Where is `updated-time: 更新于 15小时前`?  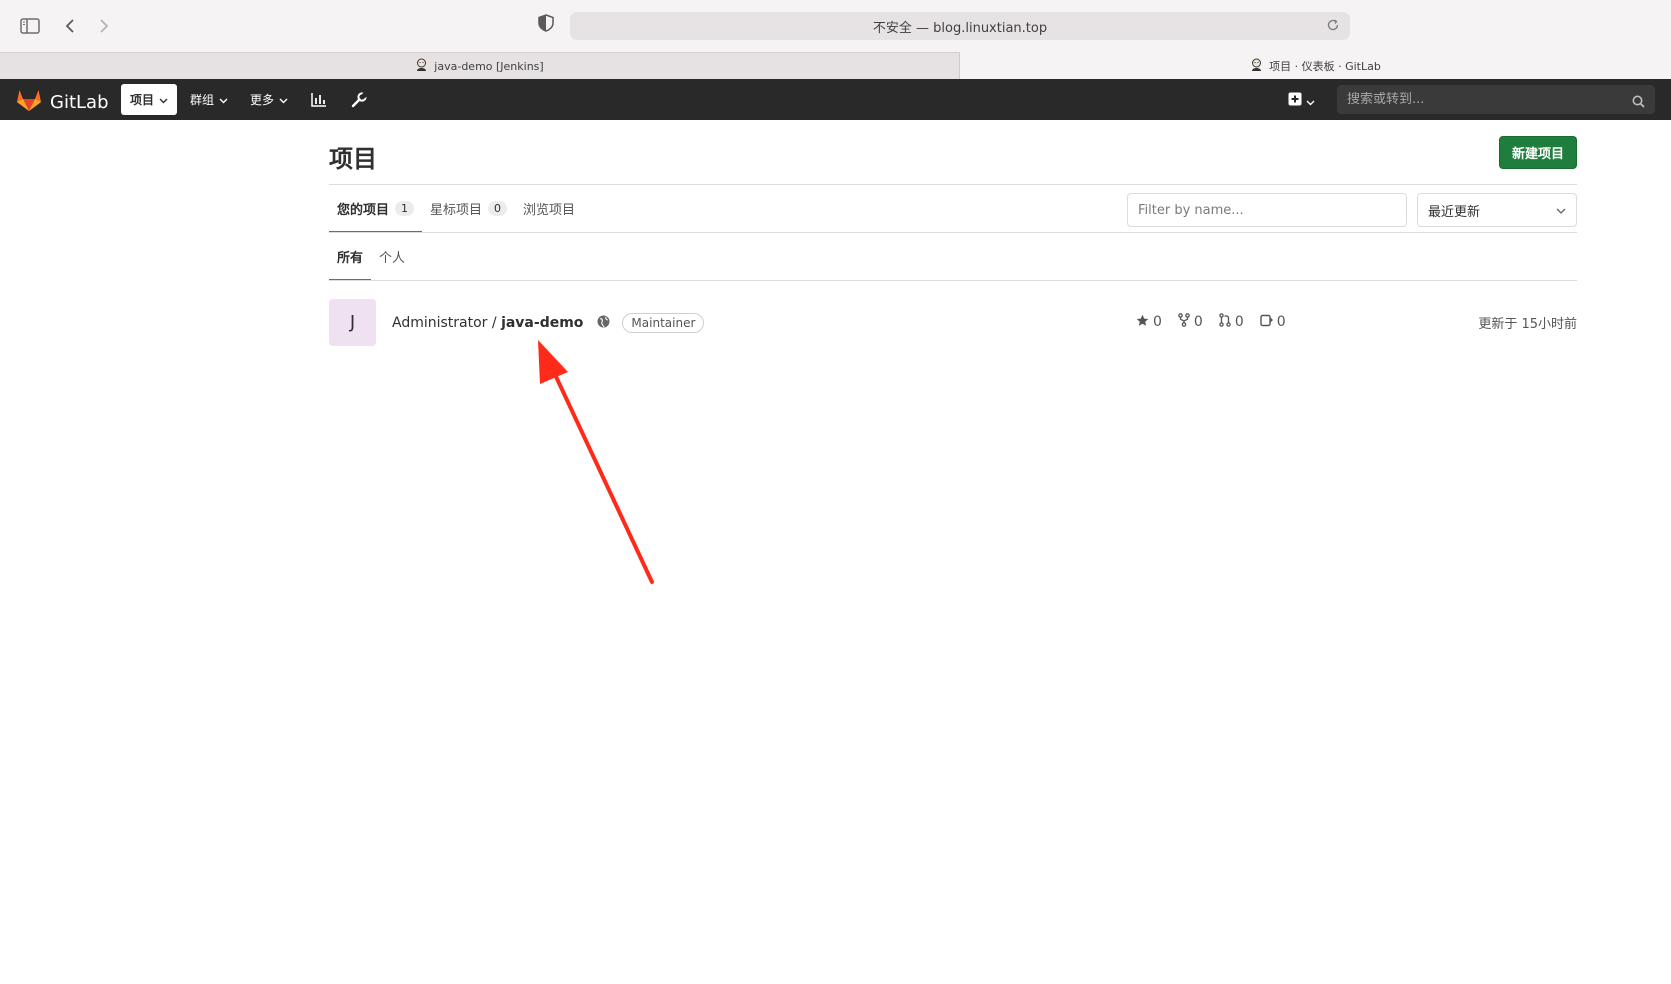 updated-time: 更新于 15小时前 is located at coordinates (1527, 324).